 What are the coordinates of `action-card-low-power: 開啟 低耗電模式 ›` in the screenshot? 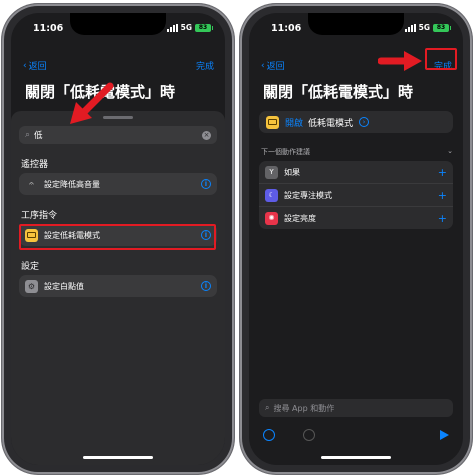 It's located at (356, 122).